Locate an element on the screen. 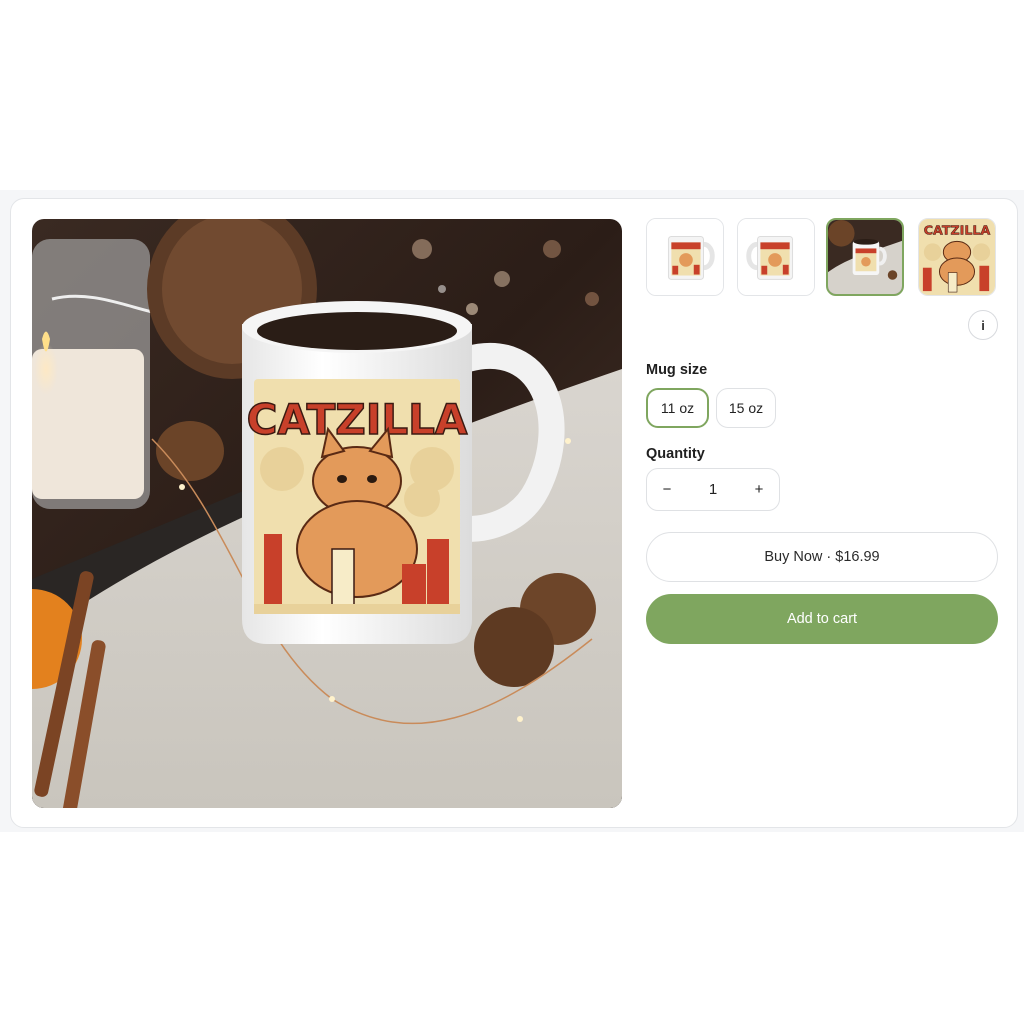 The width and height of the screenshot is (1024, 1024). minus-icon: − is located at coordinates (667, 489).